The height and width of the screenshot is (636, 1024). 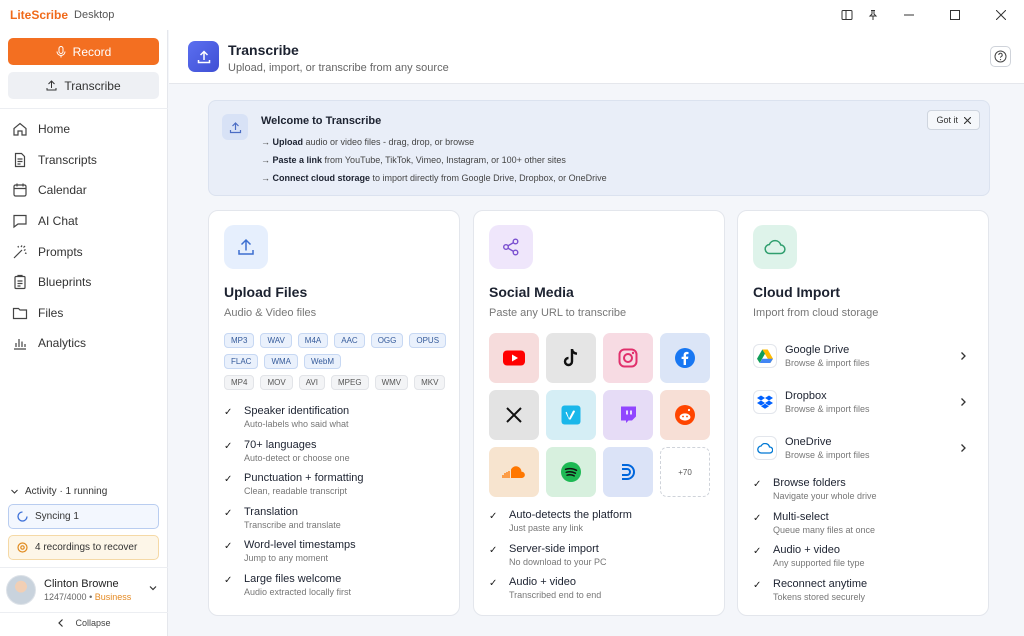 What do you see at coordinates (281, 361) in the screenshot?
I see `format-chip: WMA` at bounding box center [281, 361].